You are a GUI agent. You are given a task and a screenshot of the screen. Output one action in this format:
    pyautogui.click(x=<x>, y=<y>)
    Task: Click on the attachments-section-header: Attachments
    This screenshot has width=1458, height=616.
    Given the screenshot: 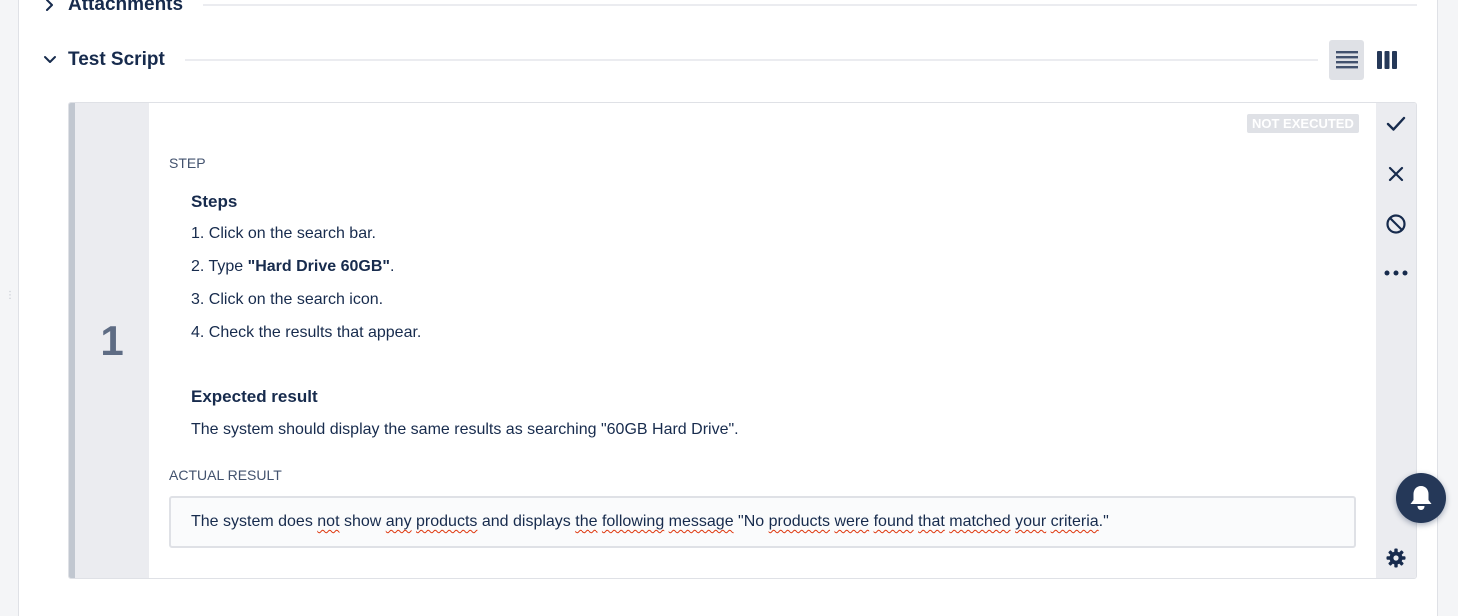 What is the action you would take?
    pyautogui.click(x=112, y=8)
    